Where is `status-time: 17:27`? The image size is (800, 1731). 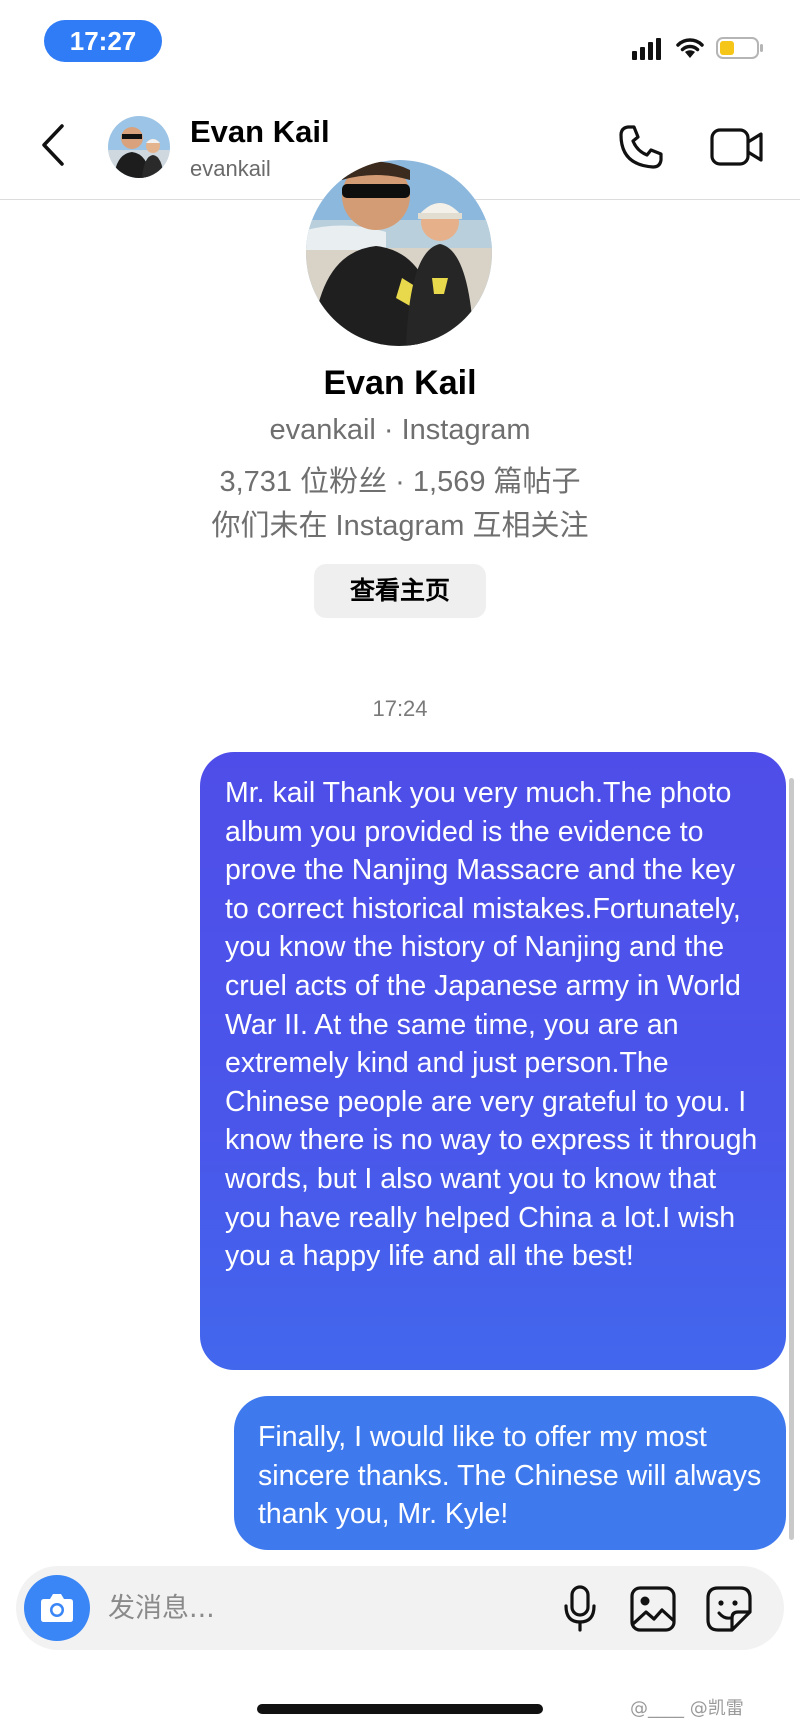
status-time: 17:27 is located at coordinates (103, 41).